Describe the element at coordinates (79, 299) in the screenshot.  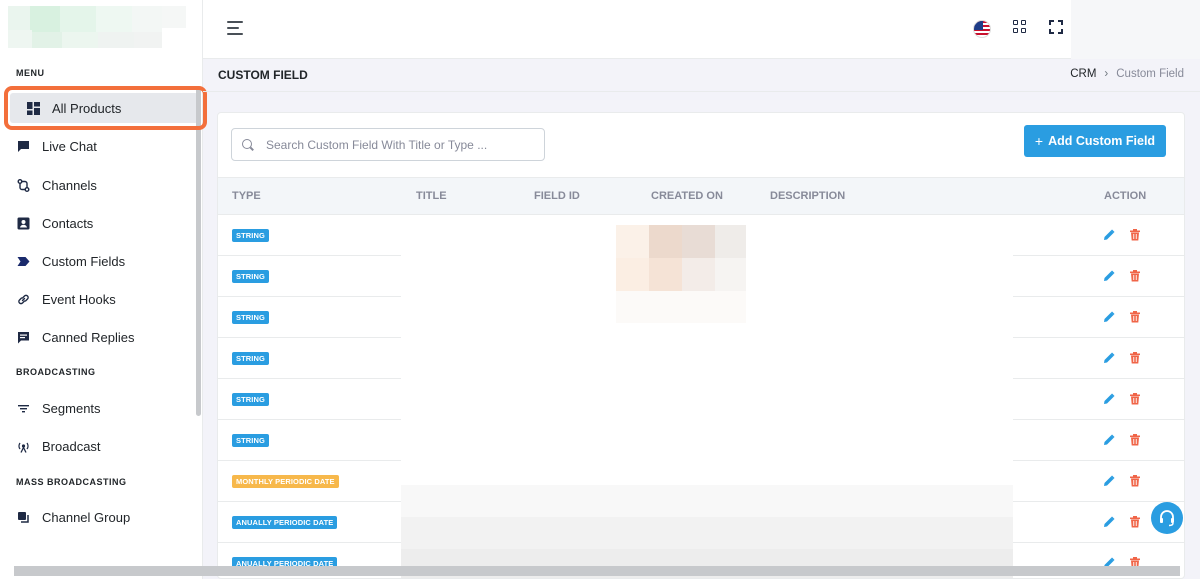
I see `sidebar-item-label: Event Hooks` at that location.